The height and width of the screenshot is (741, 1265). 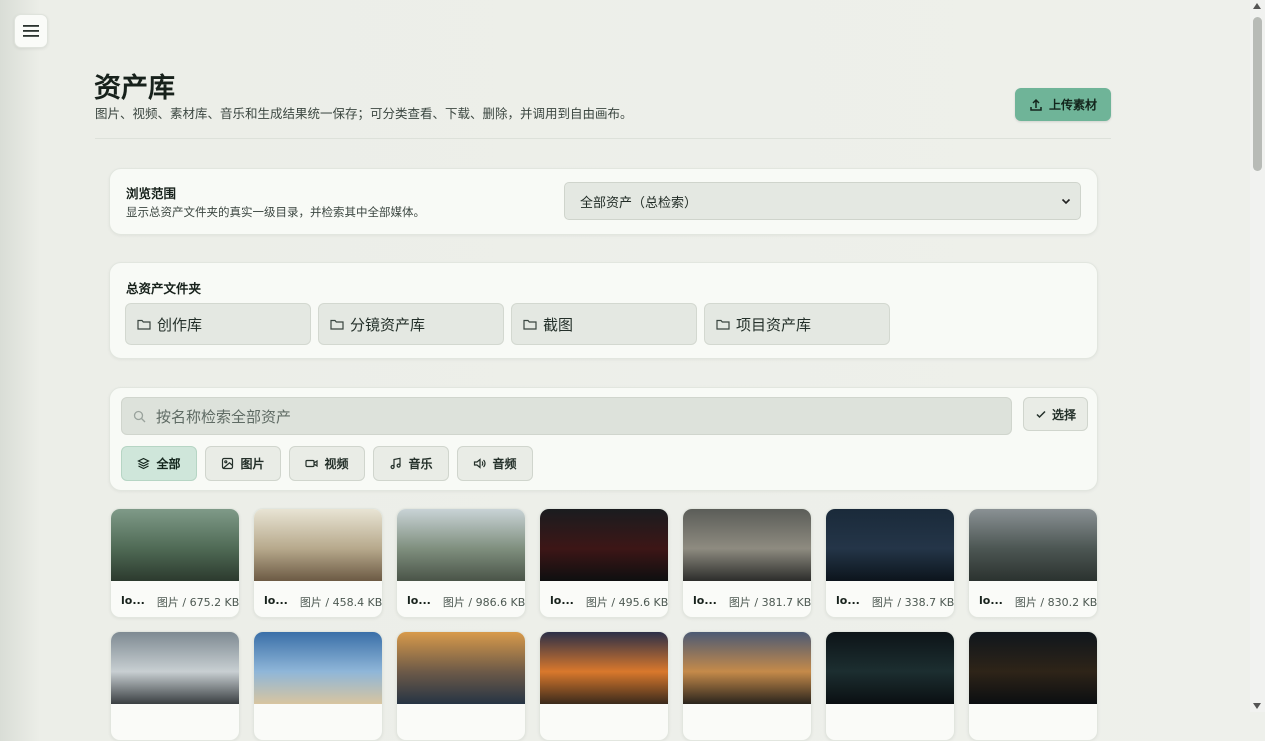 I want to click on asset-caption: lo... 图片 / 495.6 KB, so click(x=609, y=602).